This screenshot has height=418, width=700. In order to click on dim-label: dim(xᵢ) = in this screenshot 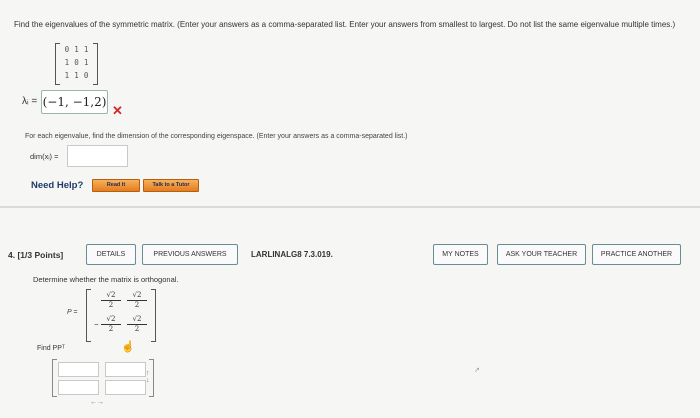, I will do `click(44, 156)`.